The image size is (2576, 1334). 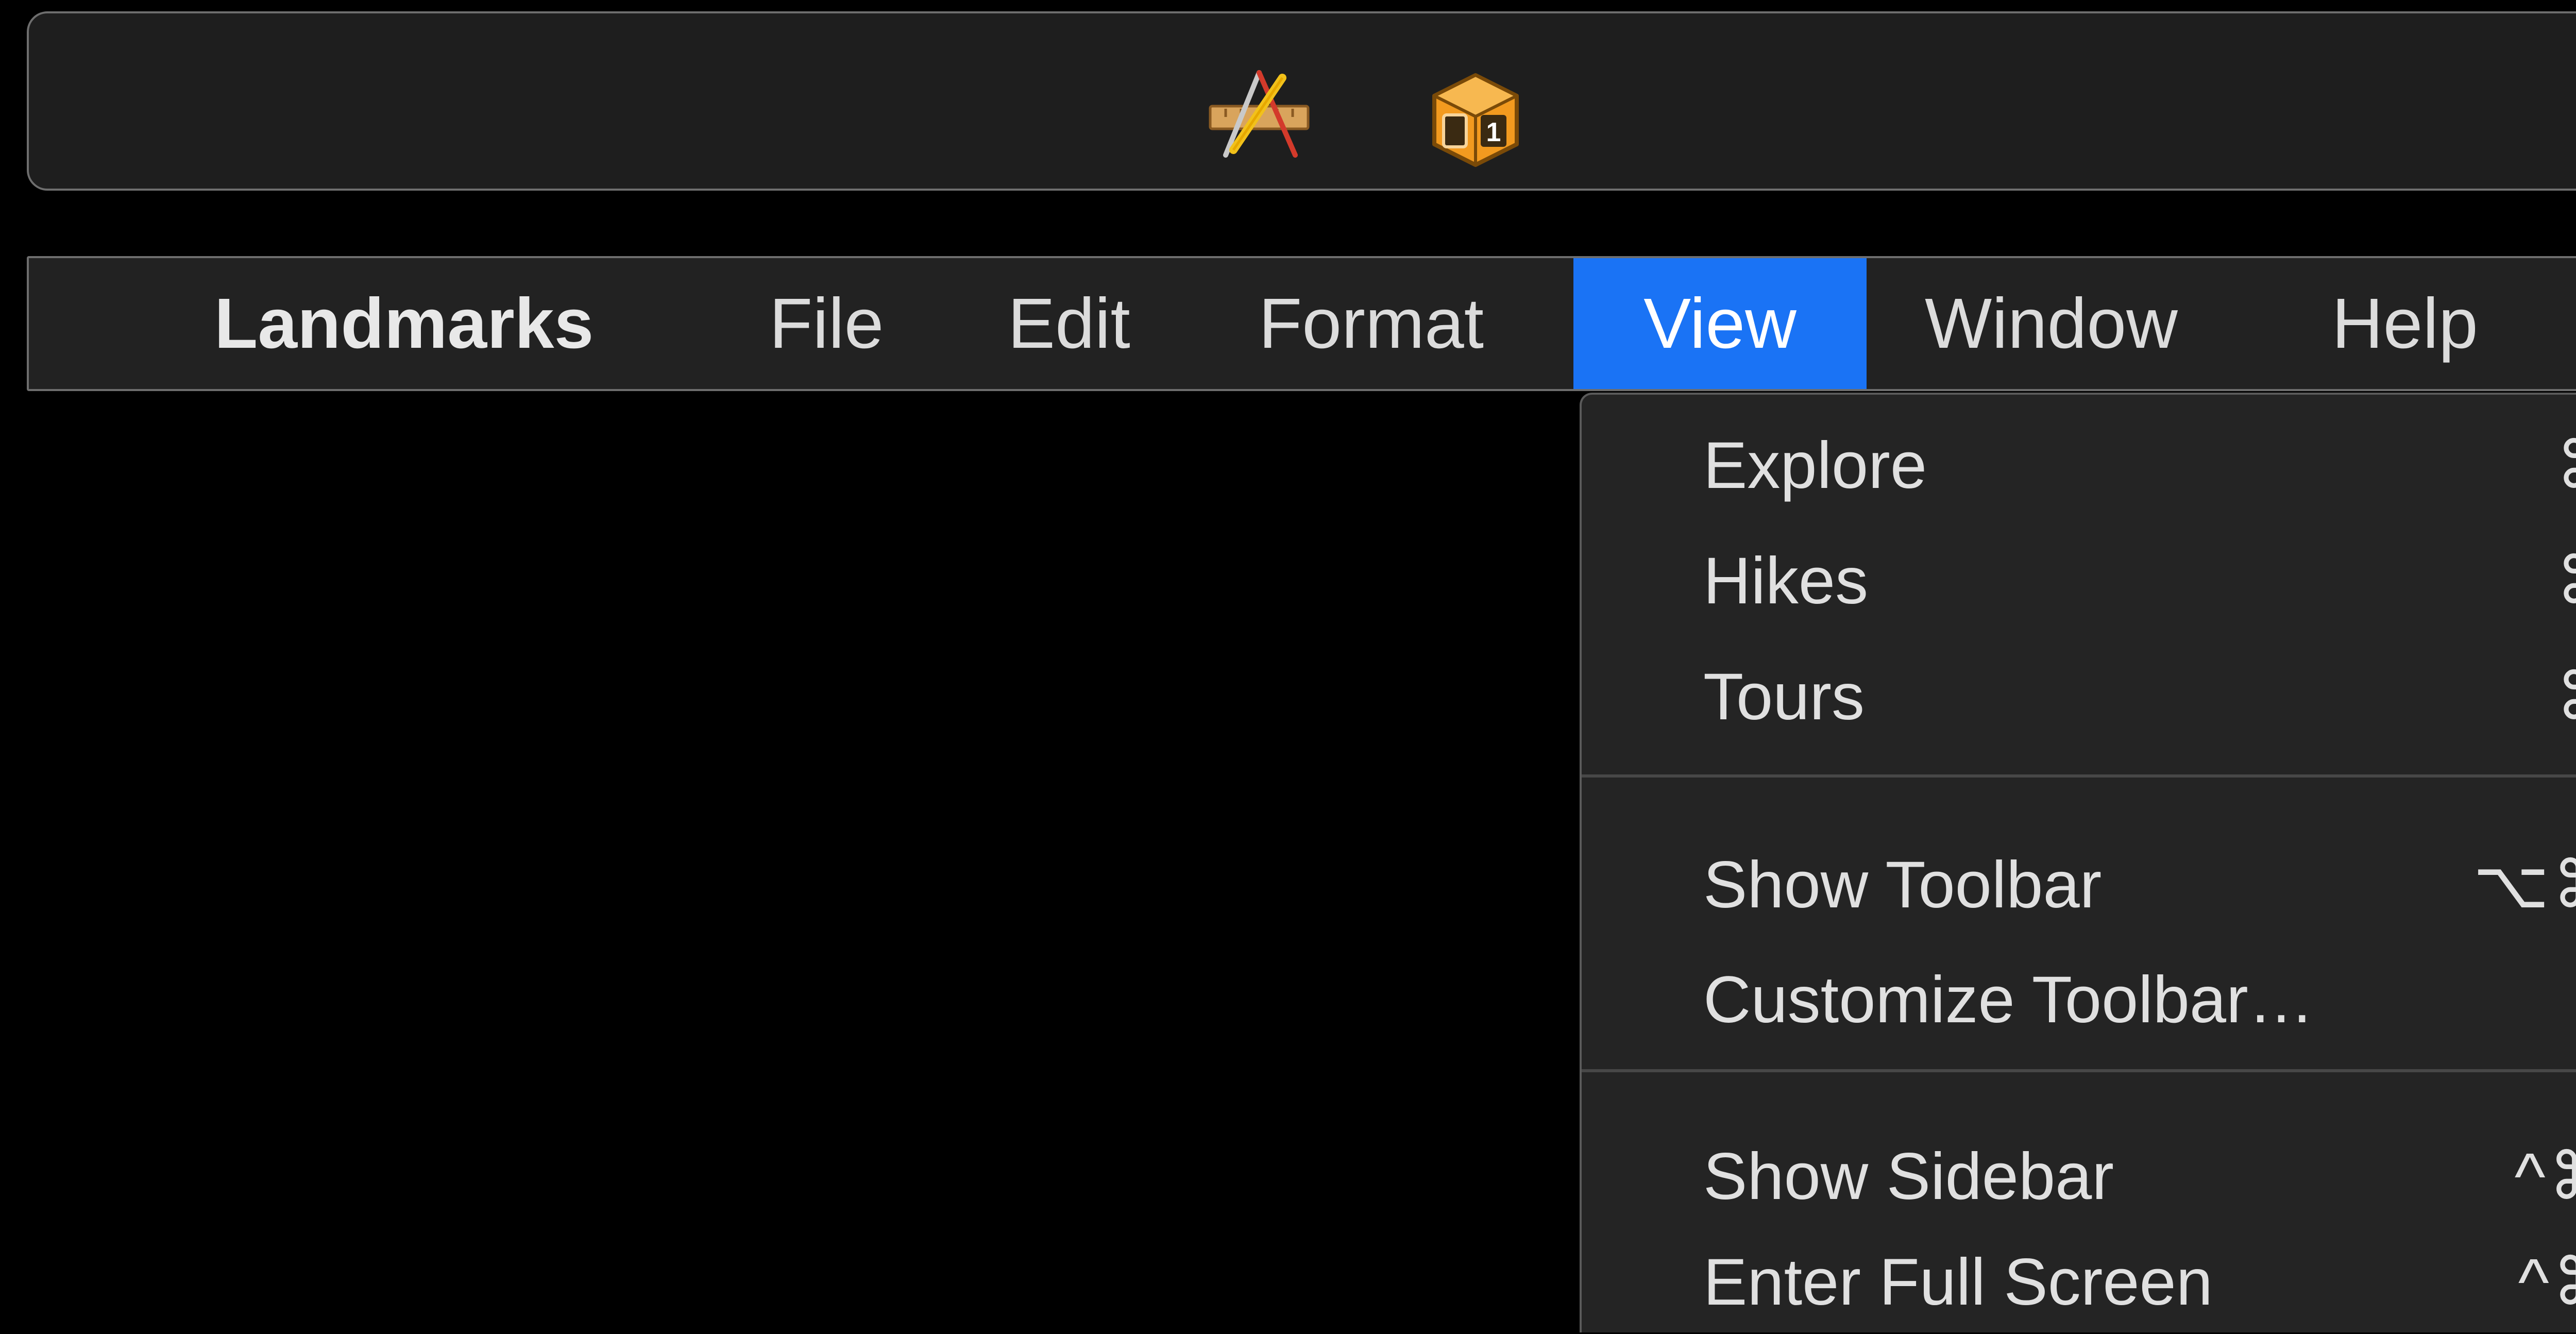 What do you see at coordinates (1786, 581) in the screenshot?
I see `menu-item-label: Hikes` at bounding box center [1786, 581].